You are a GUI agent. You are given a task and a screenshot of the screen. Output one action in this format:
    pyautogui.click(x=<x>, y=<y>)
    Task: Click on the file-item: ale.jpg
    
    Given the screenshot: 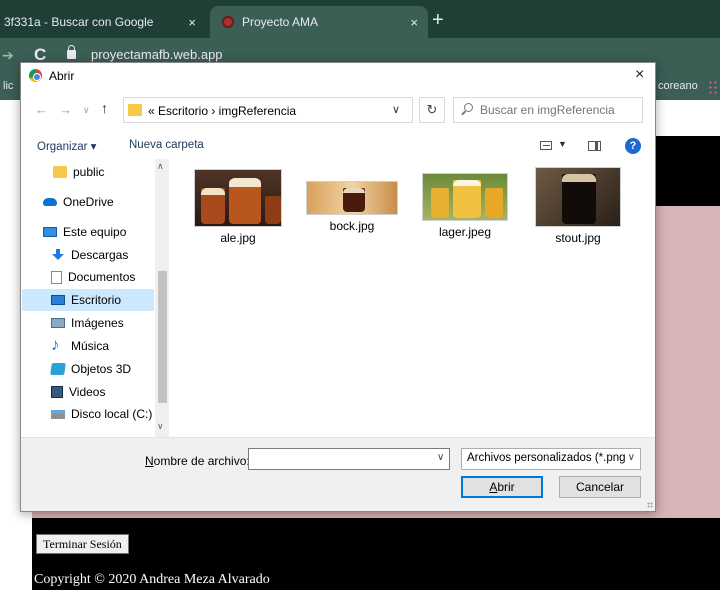 What is the action you would take?
    pyautogui.click(x=238, y=207)
    